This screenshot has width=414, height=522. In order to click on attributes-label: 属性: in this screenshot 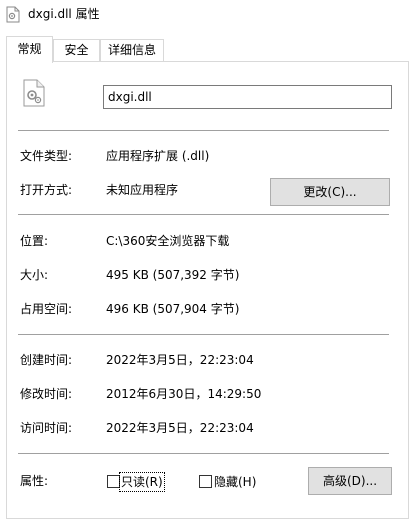, I will do `click(34, 481)`.